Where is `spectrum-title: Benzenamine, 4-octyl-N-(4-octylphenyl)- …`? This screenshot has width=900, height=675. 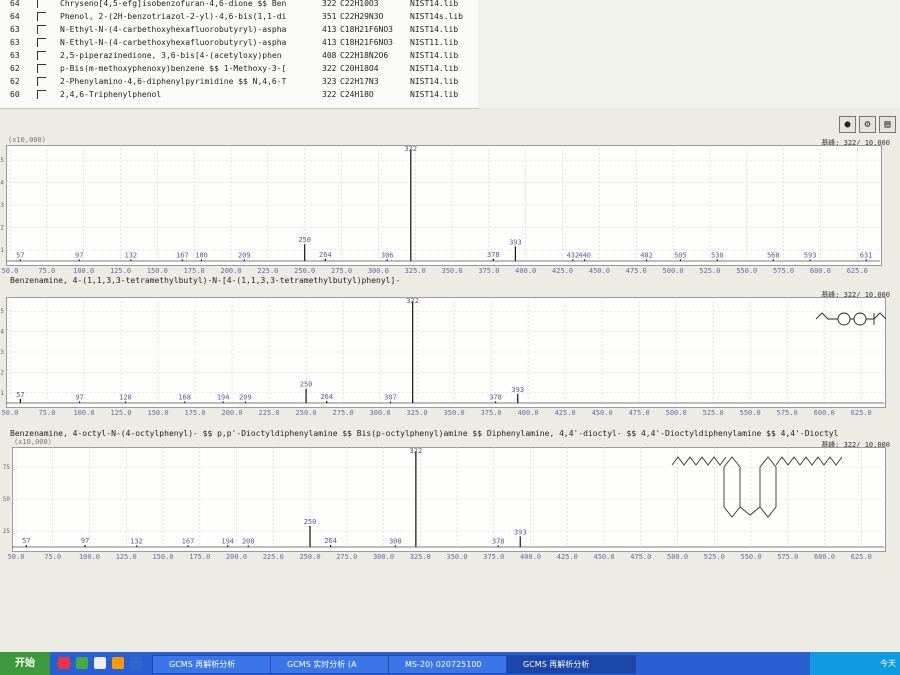
spectrum-title: Benzenamine, 4-octyl-N-(4-octylphenyl)- … is located at coordinates (424, 433).